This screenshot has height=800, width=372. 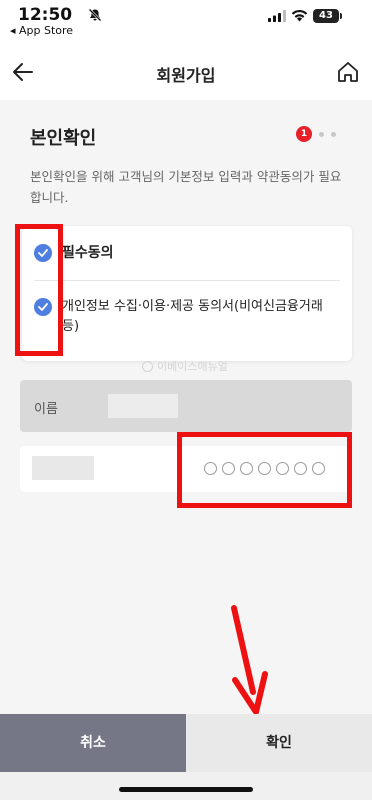 What do you see at coordinates (63, 138) in the screenshot?
I see `section-title: 본인확인` at bounding box center [63, 138].